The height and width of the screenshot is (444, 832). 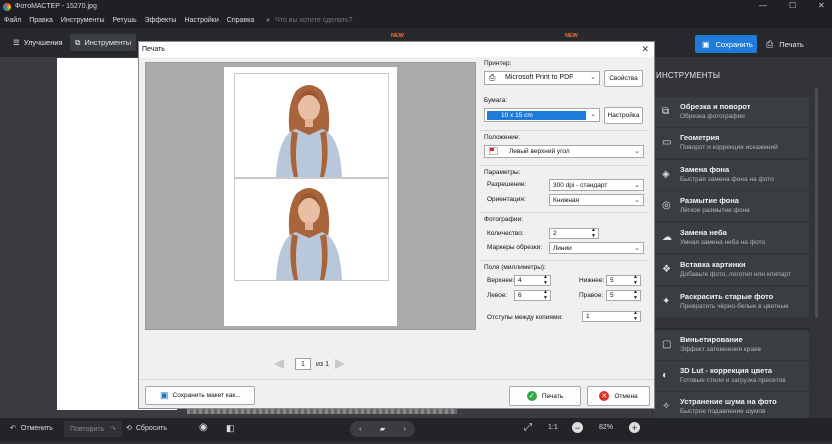 I want to click on colorize-icon: ✦, so click(x=666, y=301).